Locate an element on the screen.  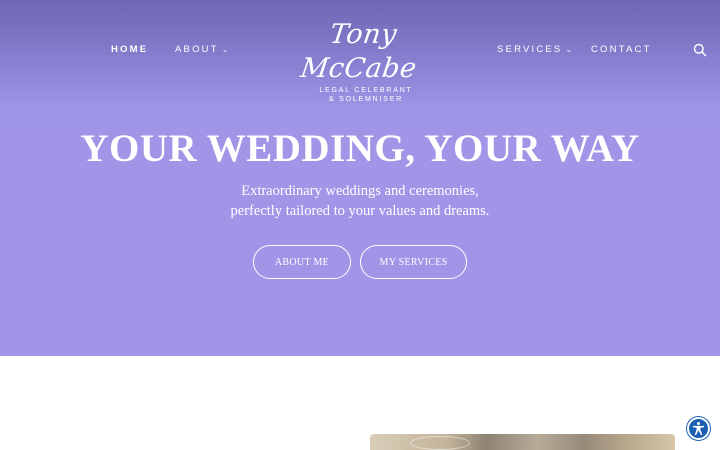
accessibility-icon is located at coordinates (698, 428).